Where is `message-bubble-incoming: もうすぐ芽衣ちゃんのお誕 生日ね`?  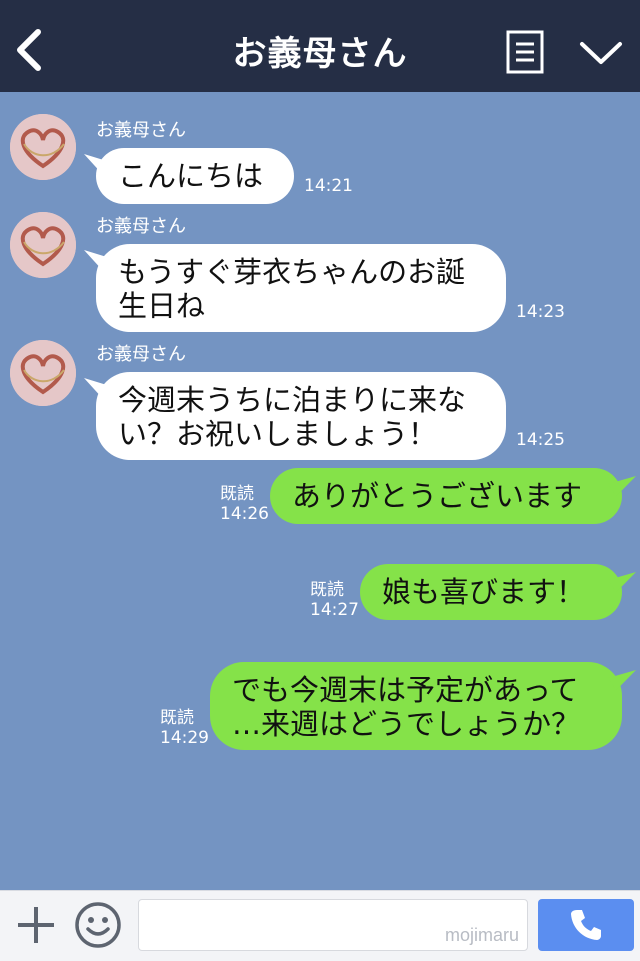 message-bubble-incoming: もうすぐ芽衣ちゃんのお誕 生日ね is located at coordinates (301, 288).